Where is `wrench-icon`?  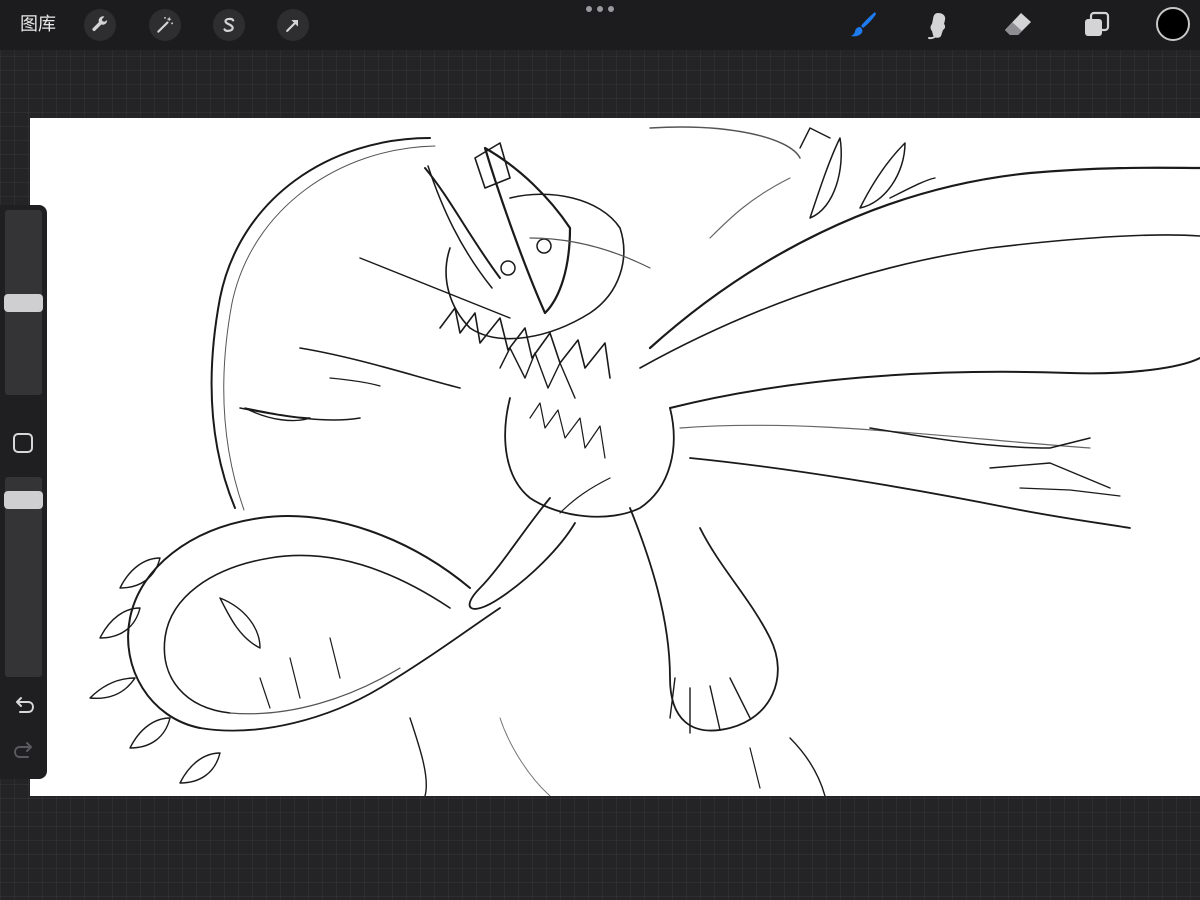
wrench-icon is located at coordinates (100, 24).